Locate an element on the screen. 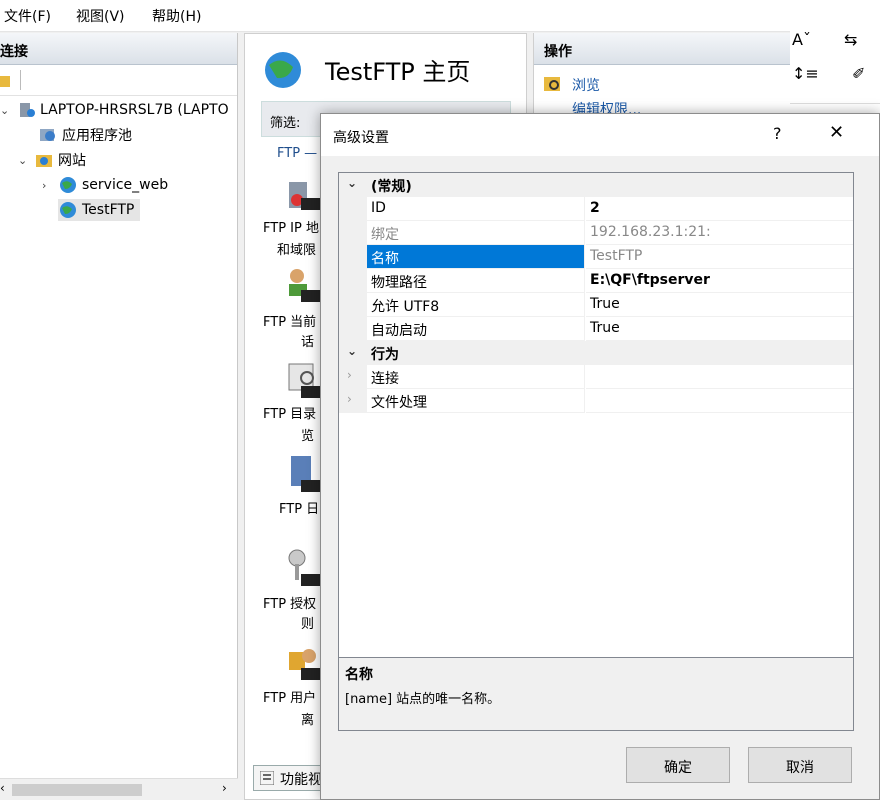 This screenshot has height=800, width=880. line-spacing-icon: ↕≡ is located at coordinates (805, 73).